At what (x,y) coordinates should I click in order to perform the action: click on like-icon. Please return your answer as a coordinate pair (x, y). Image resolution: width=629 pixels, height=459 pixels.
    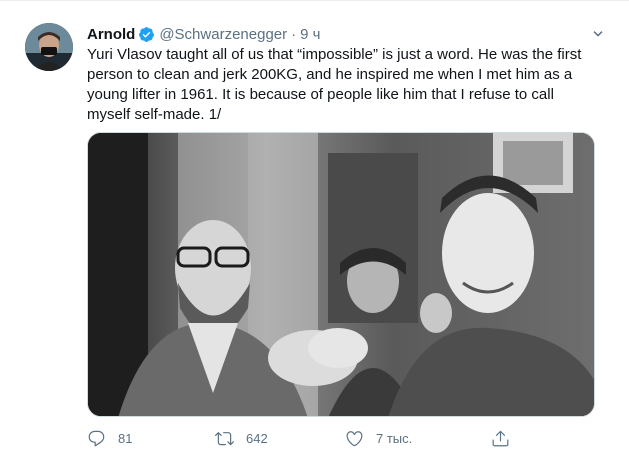
    Looking at the image, I should click on (354, 438).